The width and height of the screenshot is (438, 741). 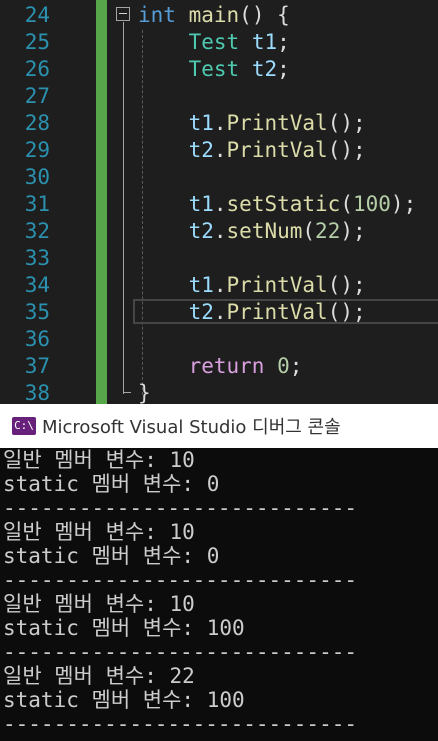 What do you see at coordinates (101, 202) in the screenshot?
I see `change-tracking-bar` at bounding box center [101, 202].